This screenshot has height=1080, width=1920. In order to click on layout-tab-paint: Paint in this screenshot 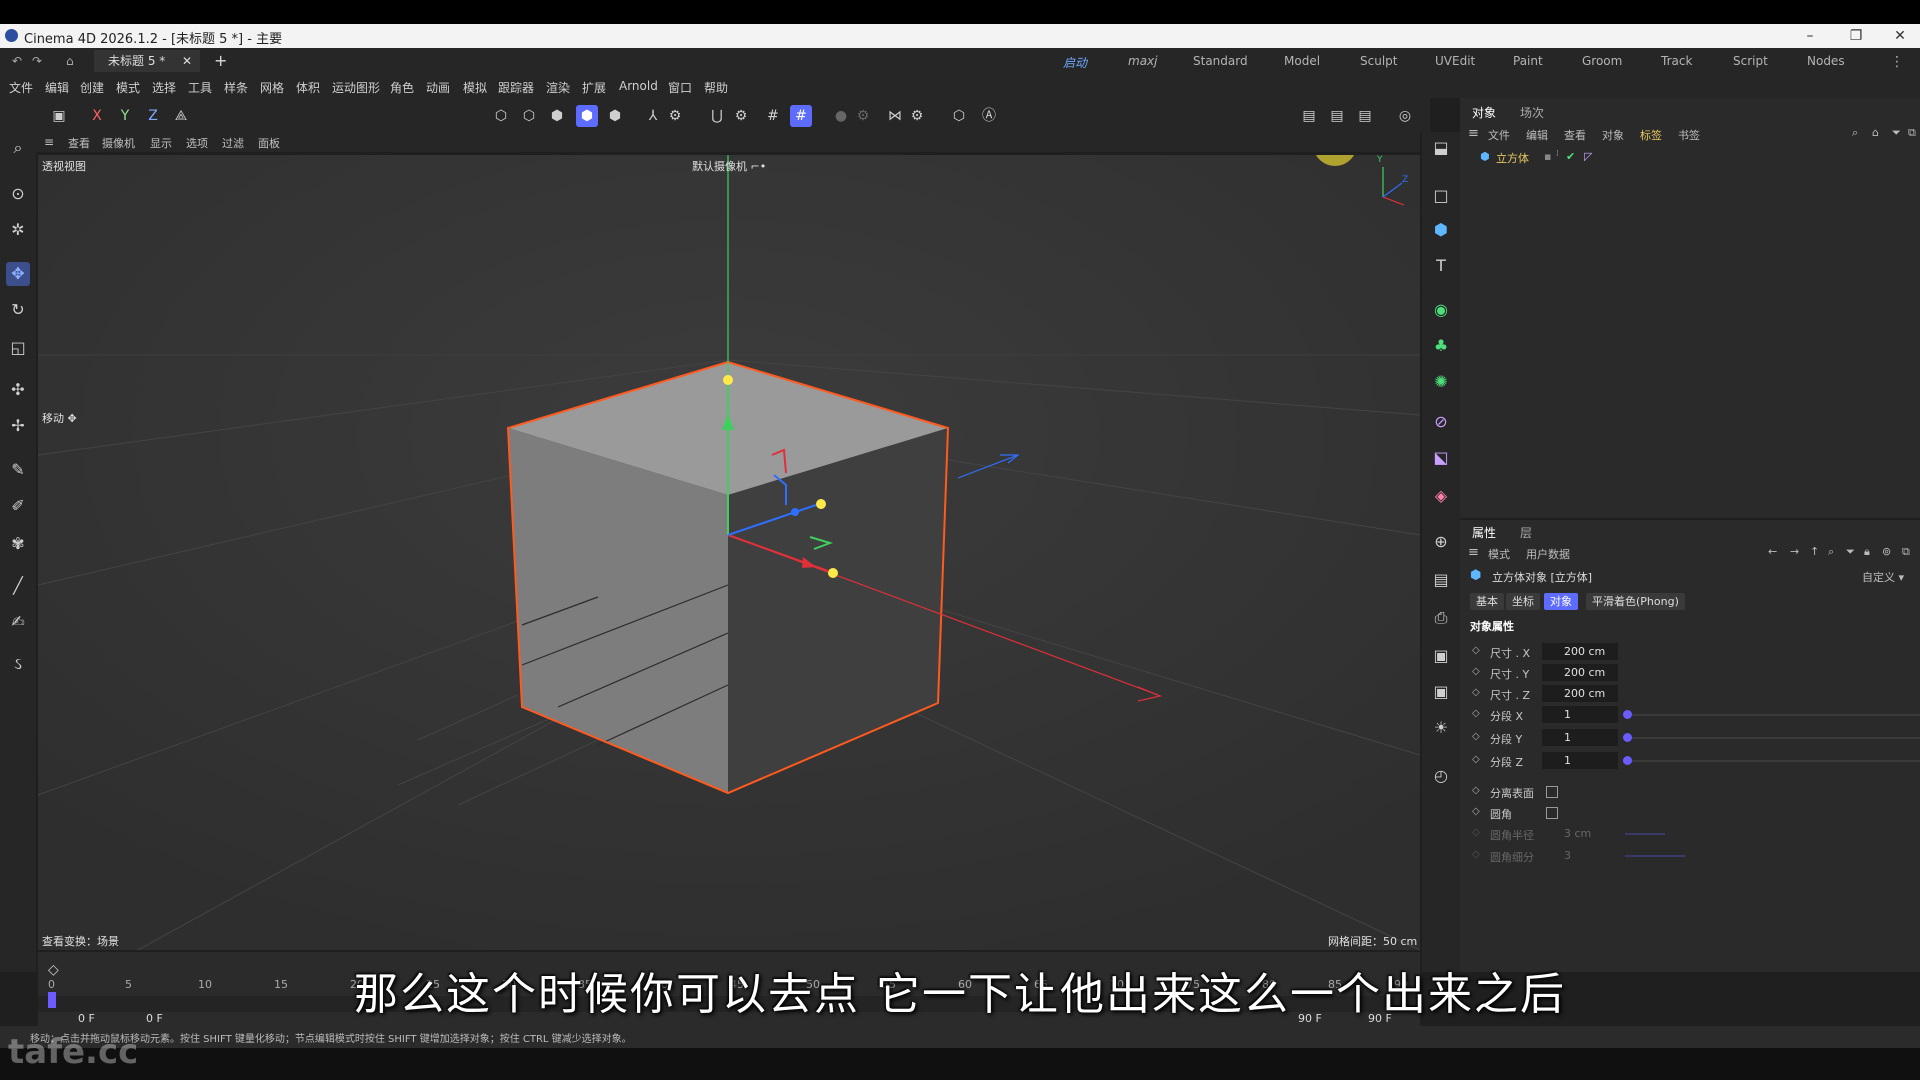, I will do `click(1528, 61)`.